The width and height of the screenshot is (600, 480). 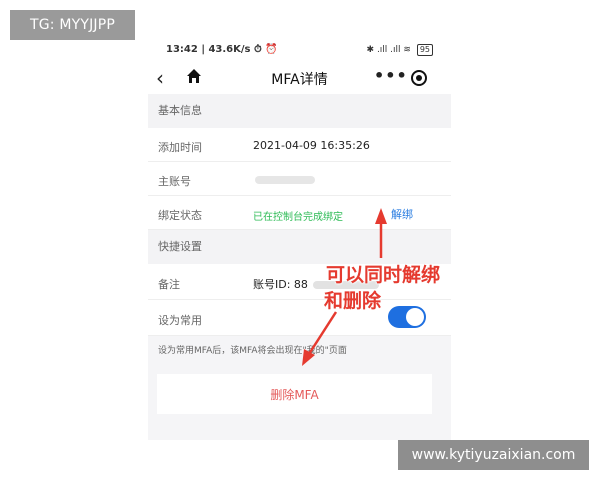 What do you see at coordinates (391, 75) in the screenshot?
I see `more-icon: •••` at bounding box center [391, 75].